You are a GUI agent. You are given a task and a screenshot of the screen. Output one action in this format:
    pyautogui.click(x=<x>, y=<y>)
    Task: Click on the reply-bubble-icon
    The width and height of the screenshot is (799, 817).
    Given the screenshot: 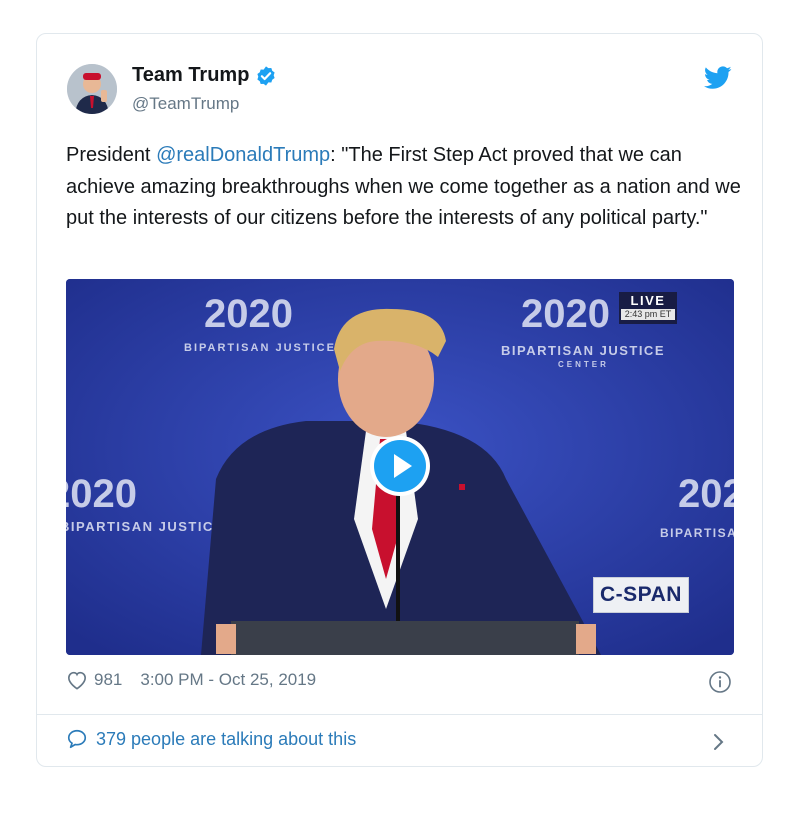 What is the action you would take?
    pyautogui.click(x=77, y=739)
    